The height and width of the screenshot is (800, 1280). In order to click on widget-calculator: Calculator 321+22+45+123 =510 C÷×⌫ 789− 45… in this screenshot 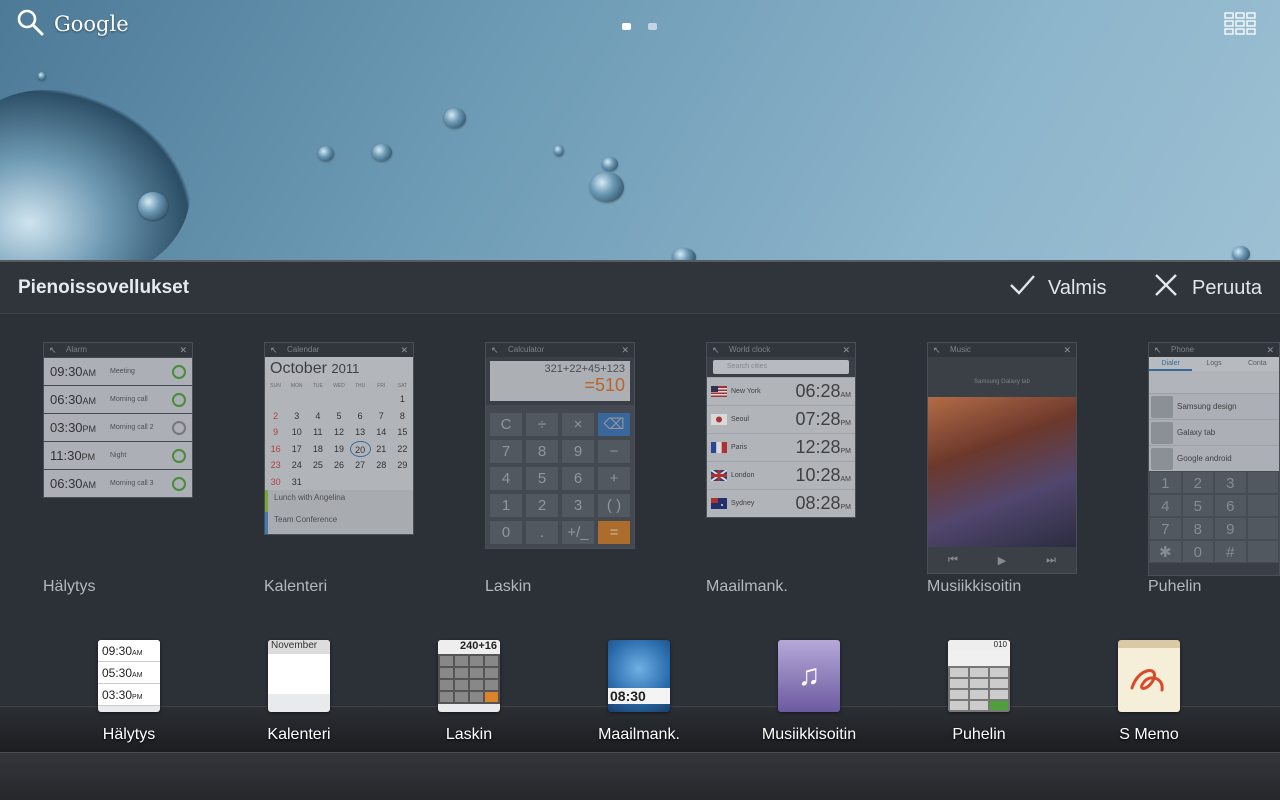, I will do `click(574, 473)`.